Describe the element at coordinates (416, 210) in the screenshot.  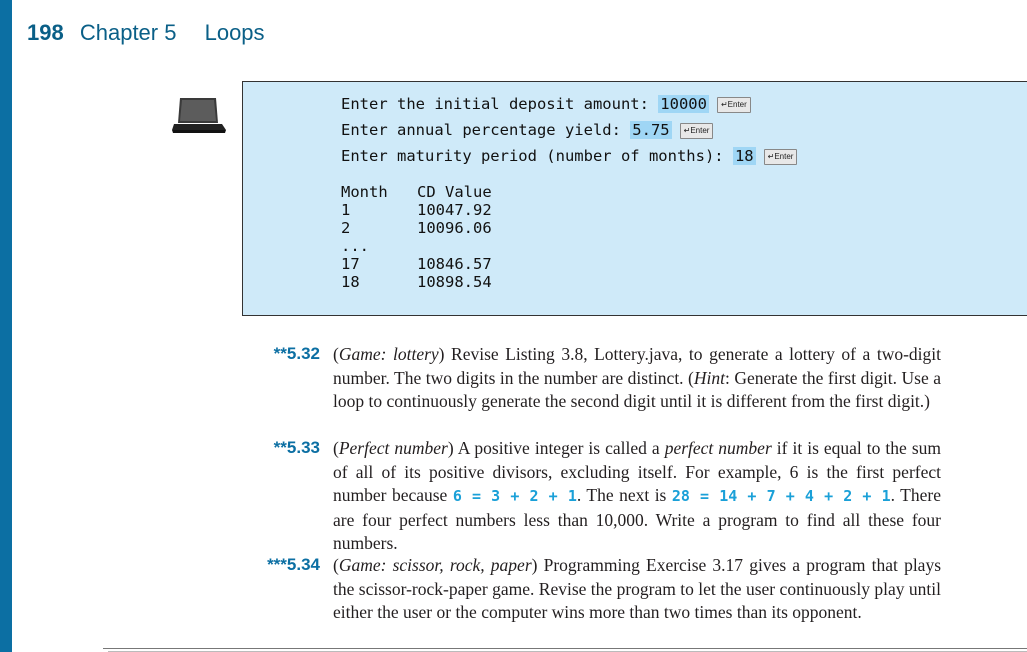
I see `table-row: 1 10047.92` at that location.